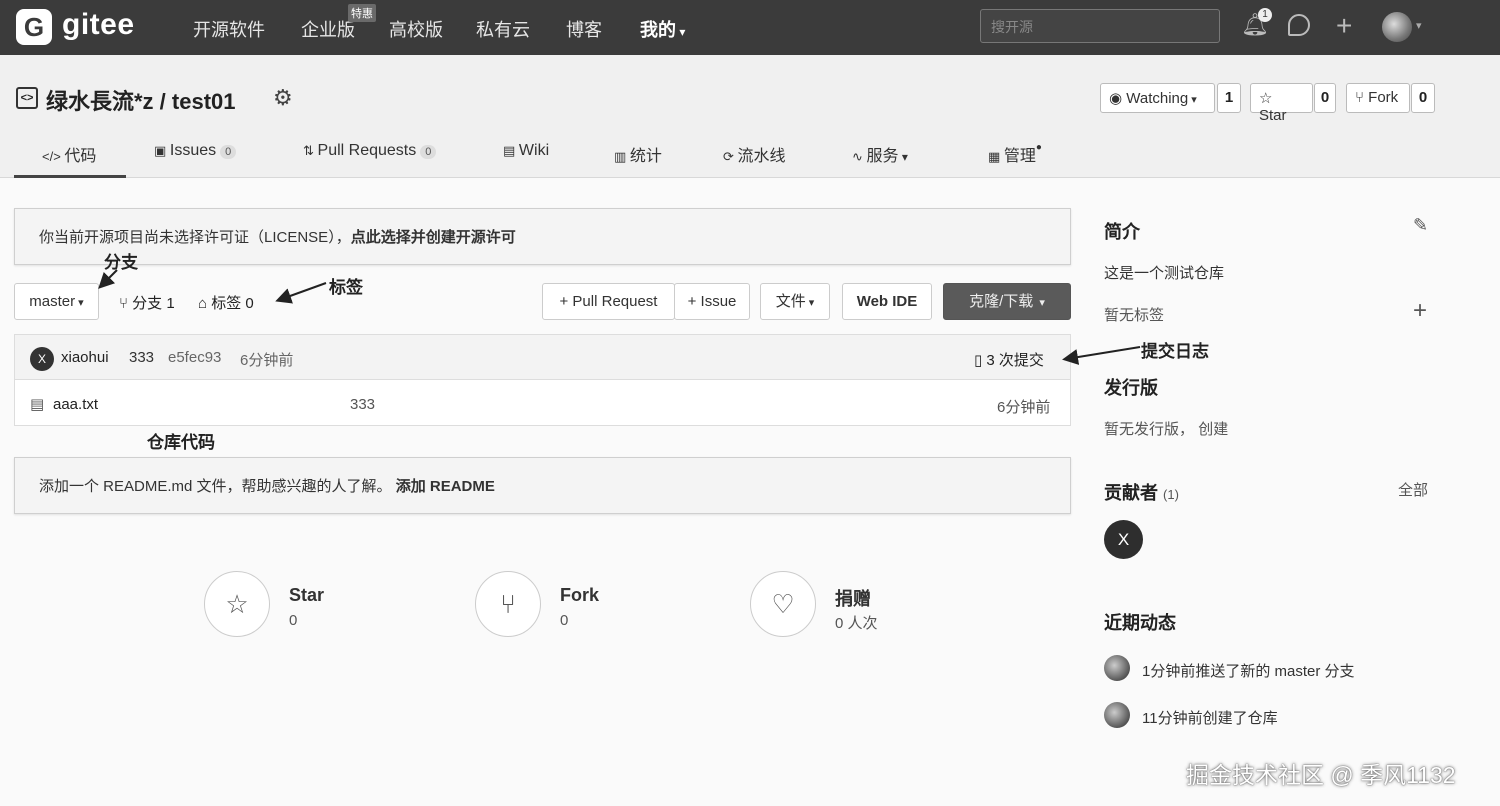 This screenshot has width=1500, height=806. Describe the element at coordinates (237, 604) in the screenshot. I see `star-icon: ☆` at that location.